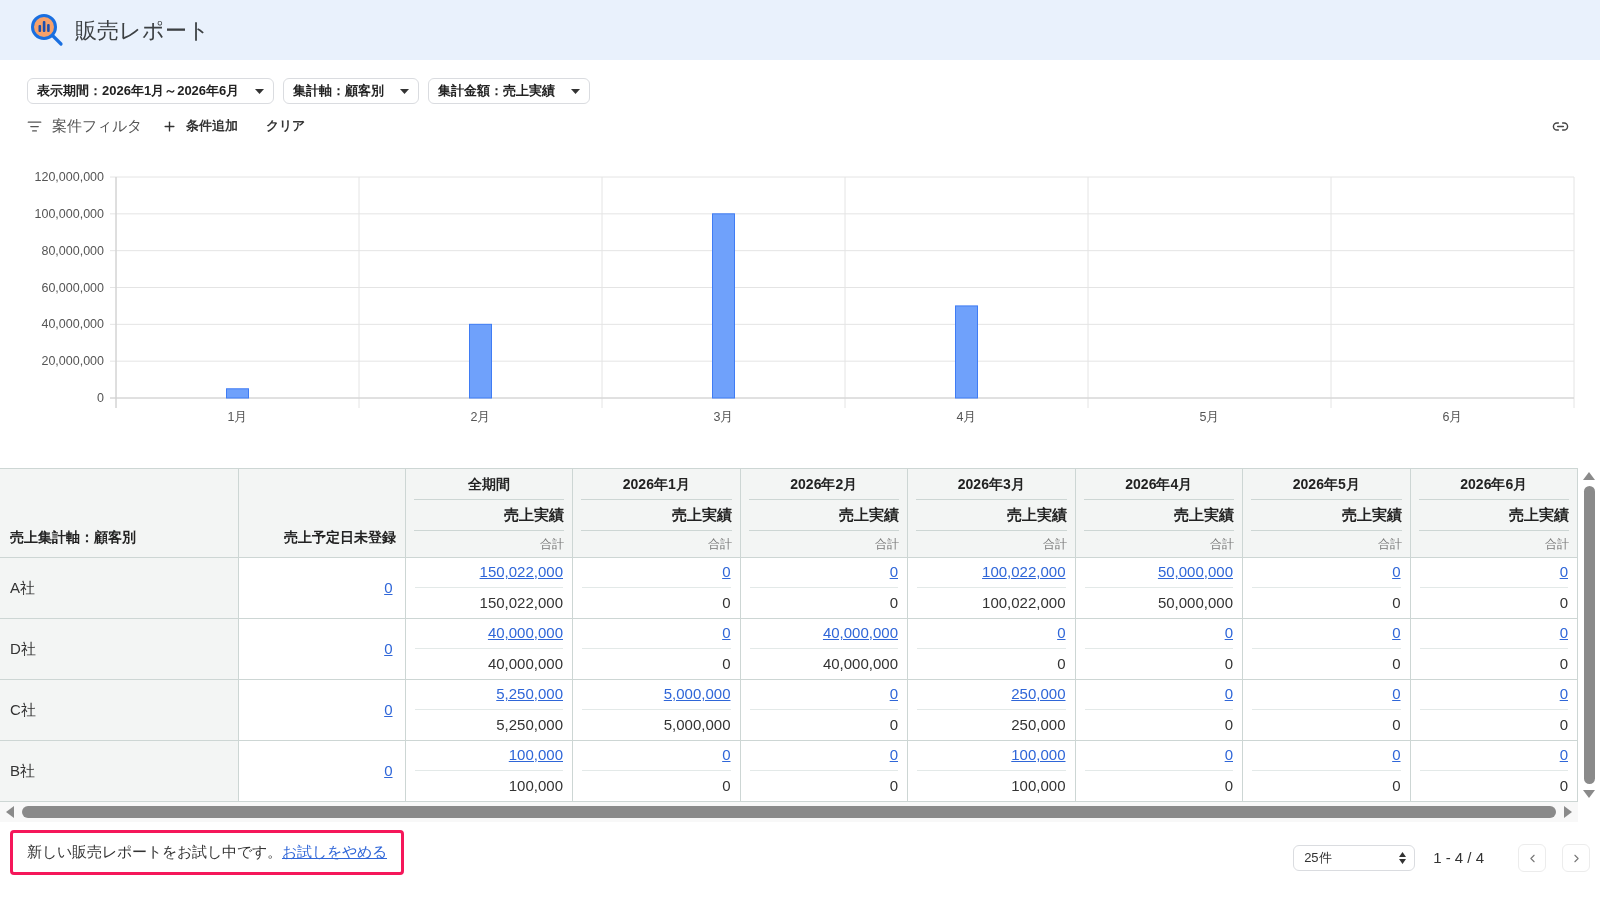  I want to click on row-heading: B社, so click(119, 771).